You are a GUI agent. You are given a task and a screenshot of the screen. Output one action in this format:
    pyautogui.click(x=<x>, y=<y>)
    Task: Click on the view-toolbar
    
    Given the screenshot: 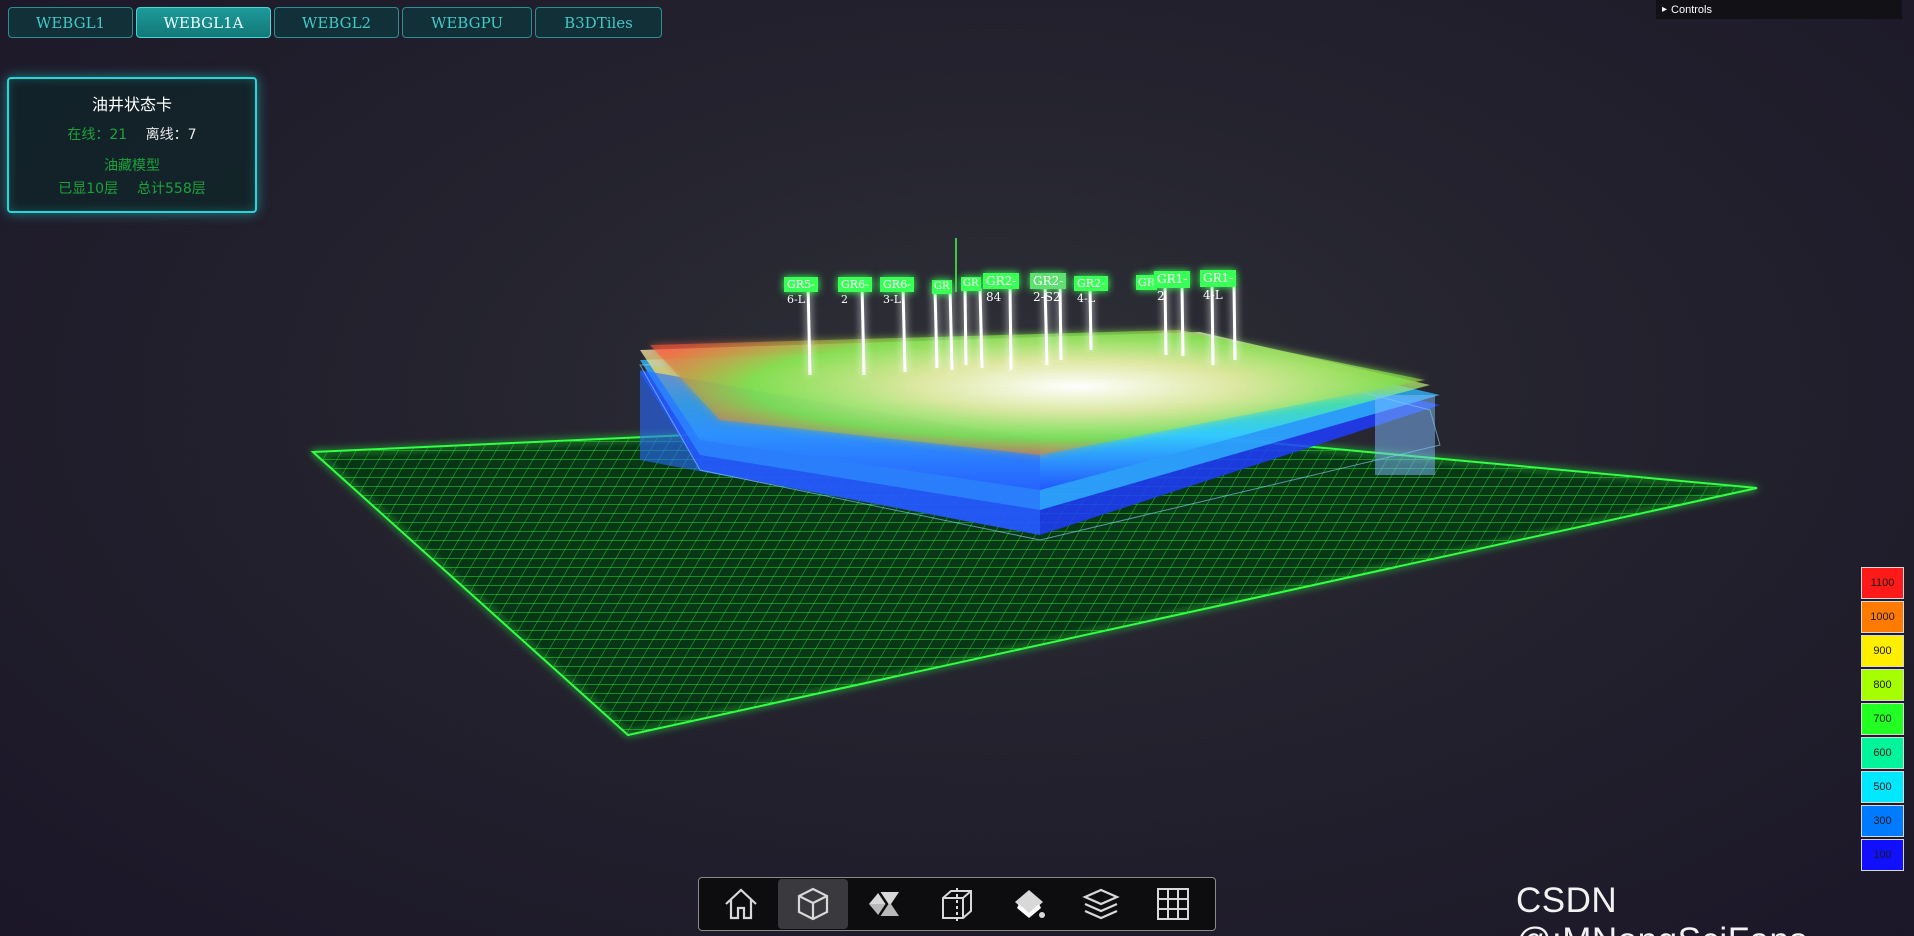 What is the action you would take?
    pyautogui.click(x=957, y=904)
    